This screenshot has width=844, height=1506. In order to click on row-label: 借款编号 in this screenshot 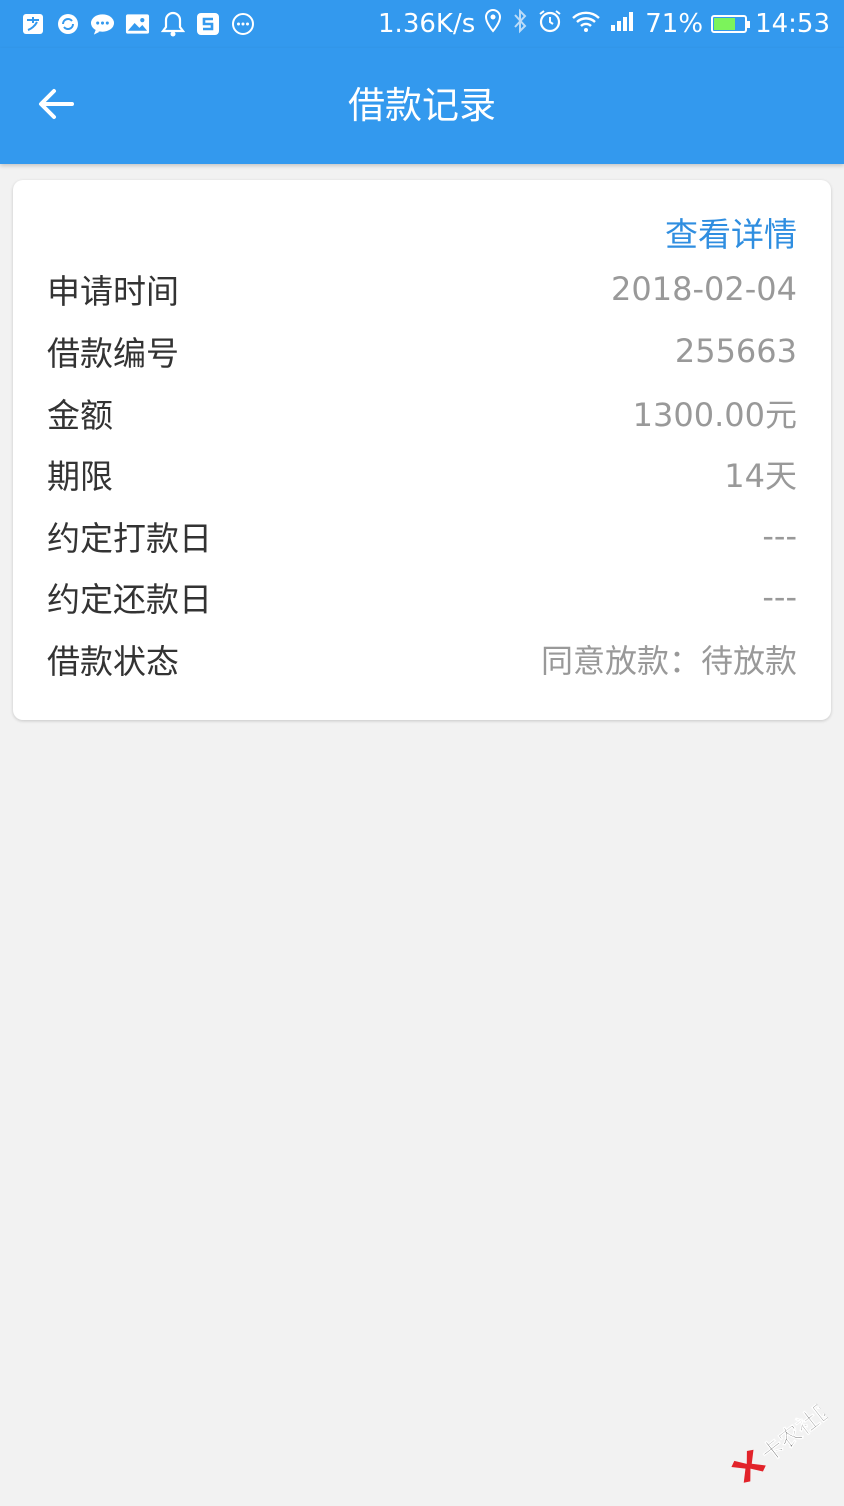, I will do `click(113, 353)`.